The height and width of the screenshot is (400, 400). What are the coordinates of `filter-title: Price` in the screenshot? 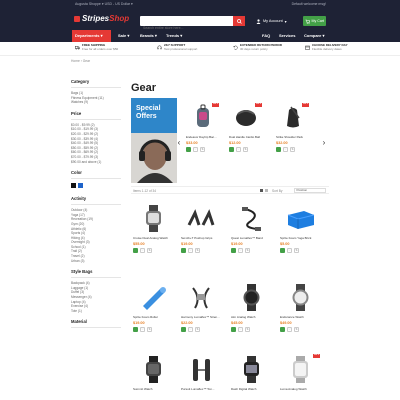 It's located at (96, 115).